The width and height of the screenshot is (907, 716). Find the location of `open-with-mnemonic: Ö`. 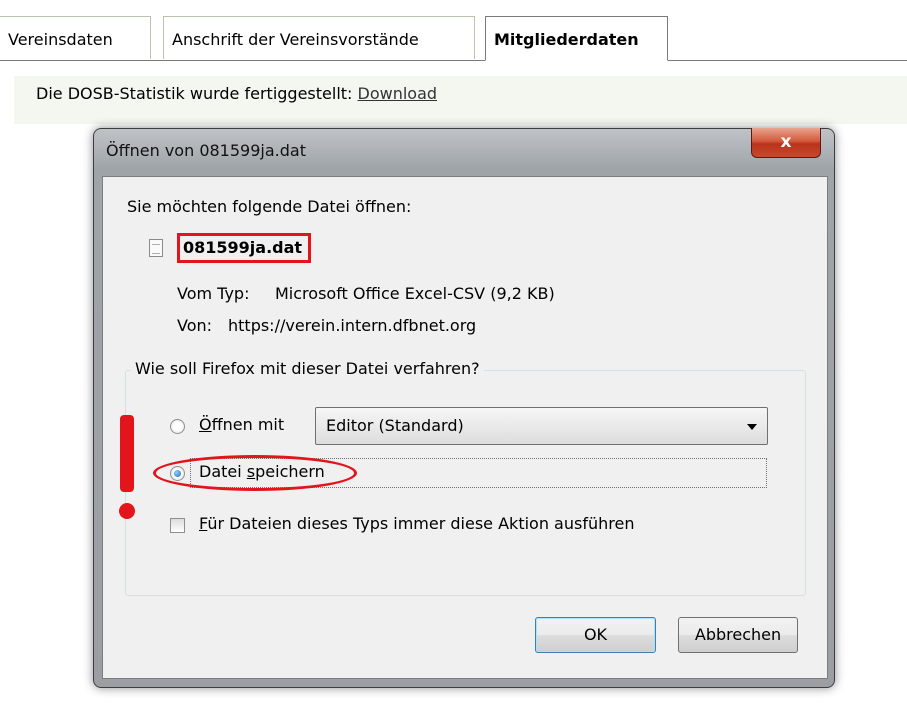

open-with-mnemonic: Ö is located at coordinates (205, 424).